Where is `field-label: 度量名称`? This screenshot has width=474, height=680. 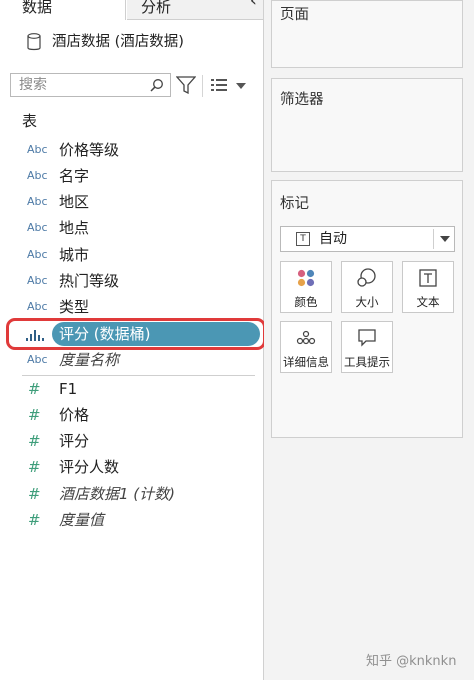 field-label: 度量名称 is located at coordinates (89, 360).